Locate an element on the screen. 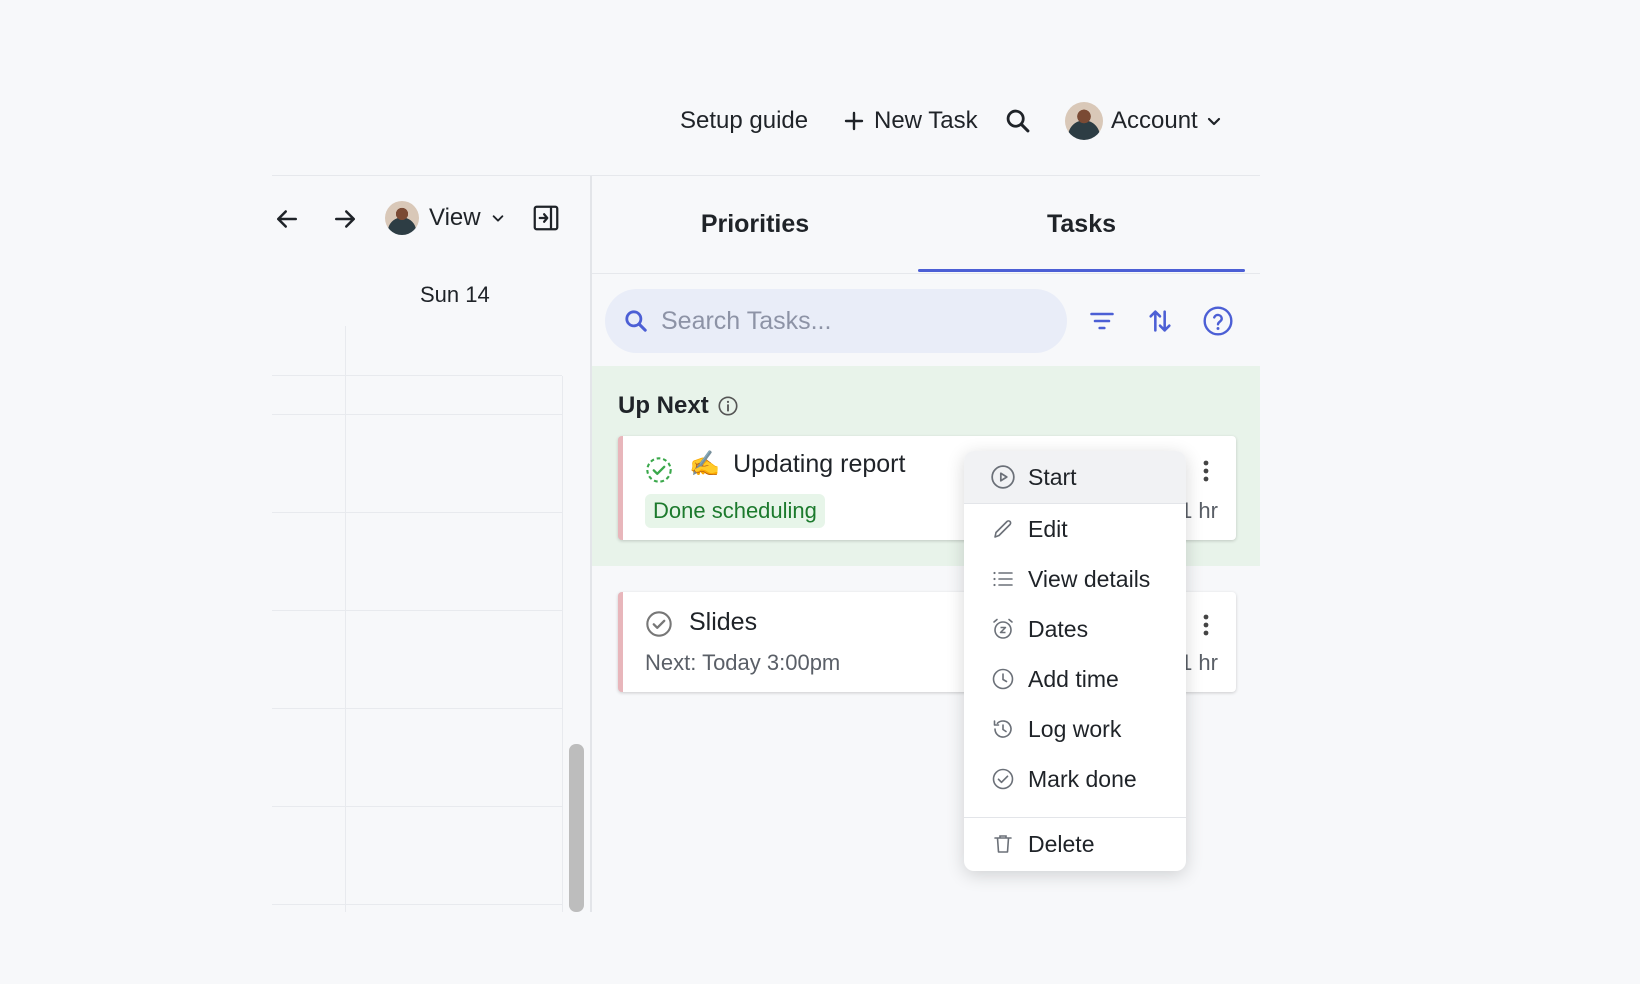 The width and height of the screenshot is (1640, 984). history-icon is located at coordinates (1003, 729).